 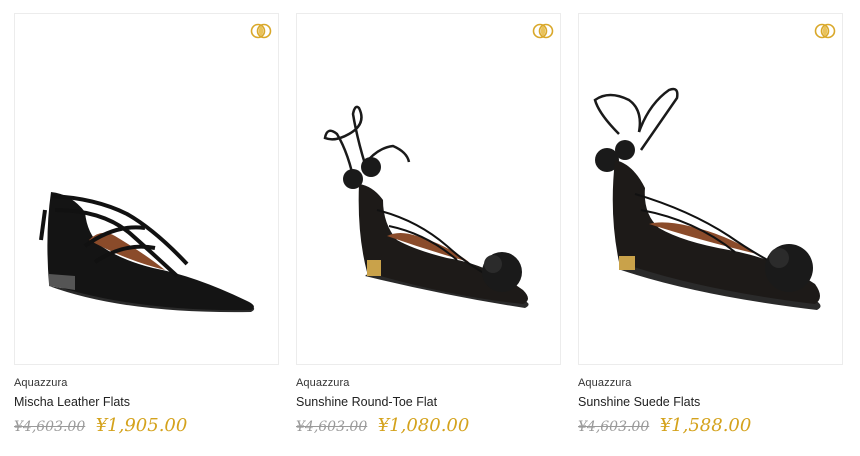 I want to click on product-prices: ¥4,603.00 ¥1,080.00, so click(x=428, y=425).